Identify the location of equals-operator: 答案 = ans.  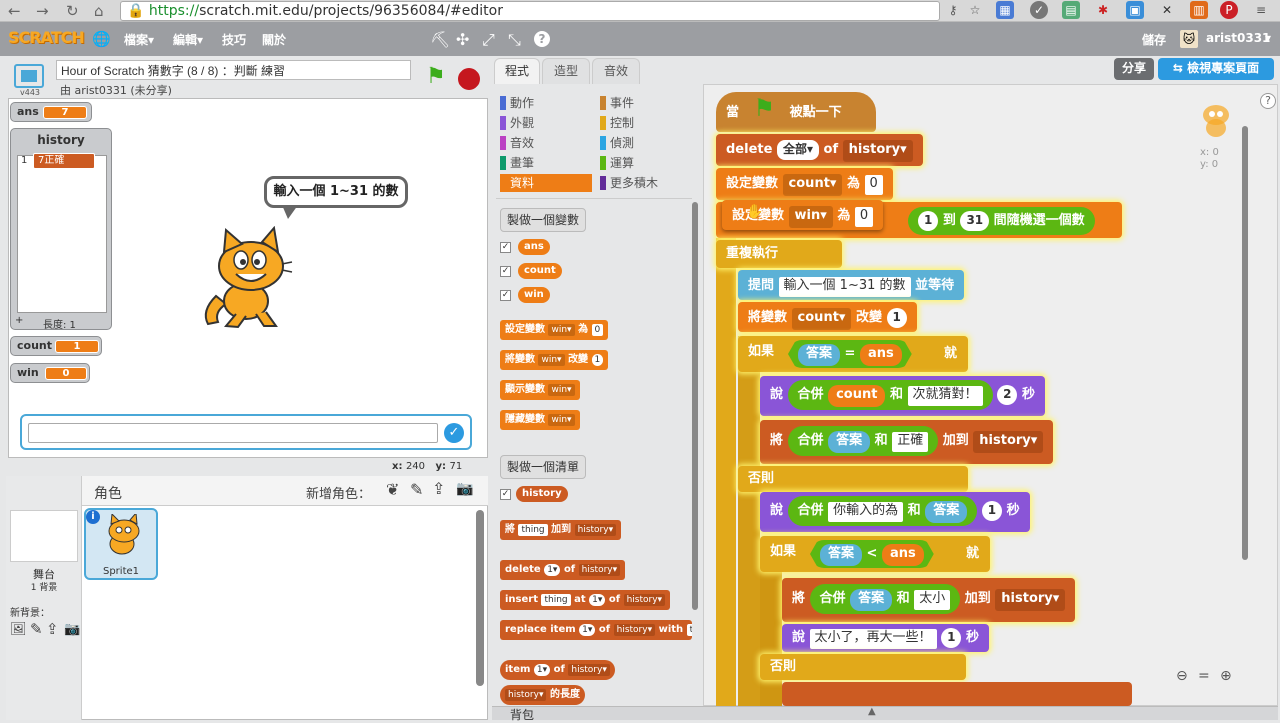
(850, 354).